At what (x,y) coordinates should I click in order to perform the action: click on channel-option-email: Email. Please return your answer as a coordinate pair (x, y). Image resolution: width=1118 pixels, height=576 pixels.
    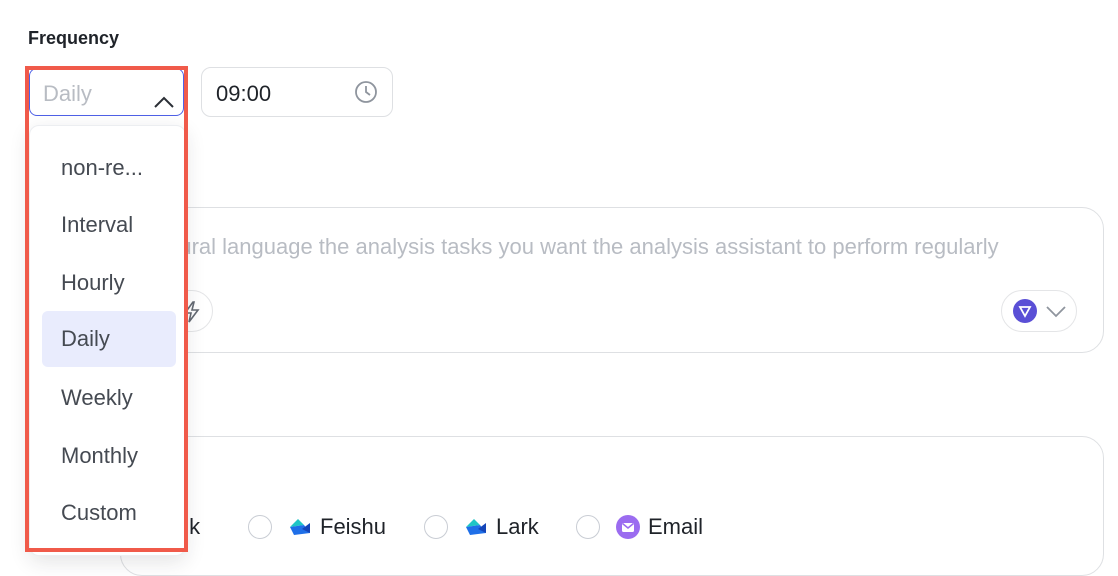
    Looking at the image, I should click on (639, 527).